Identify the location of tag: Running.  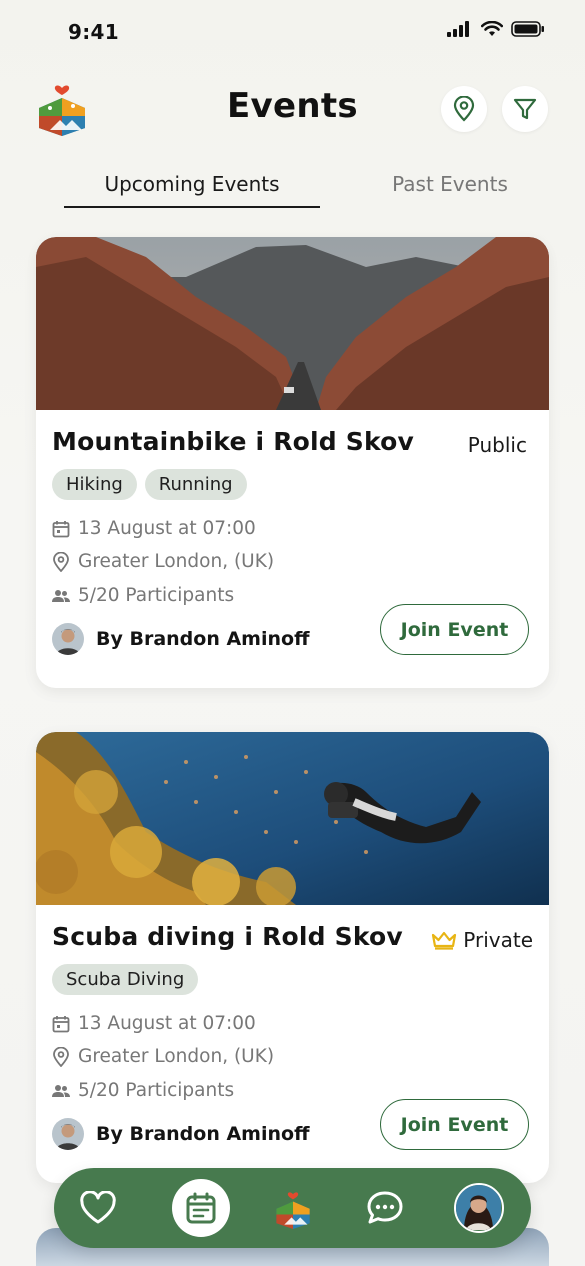
(195, 484).